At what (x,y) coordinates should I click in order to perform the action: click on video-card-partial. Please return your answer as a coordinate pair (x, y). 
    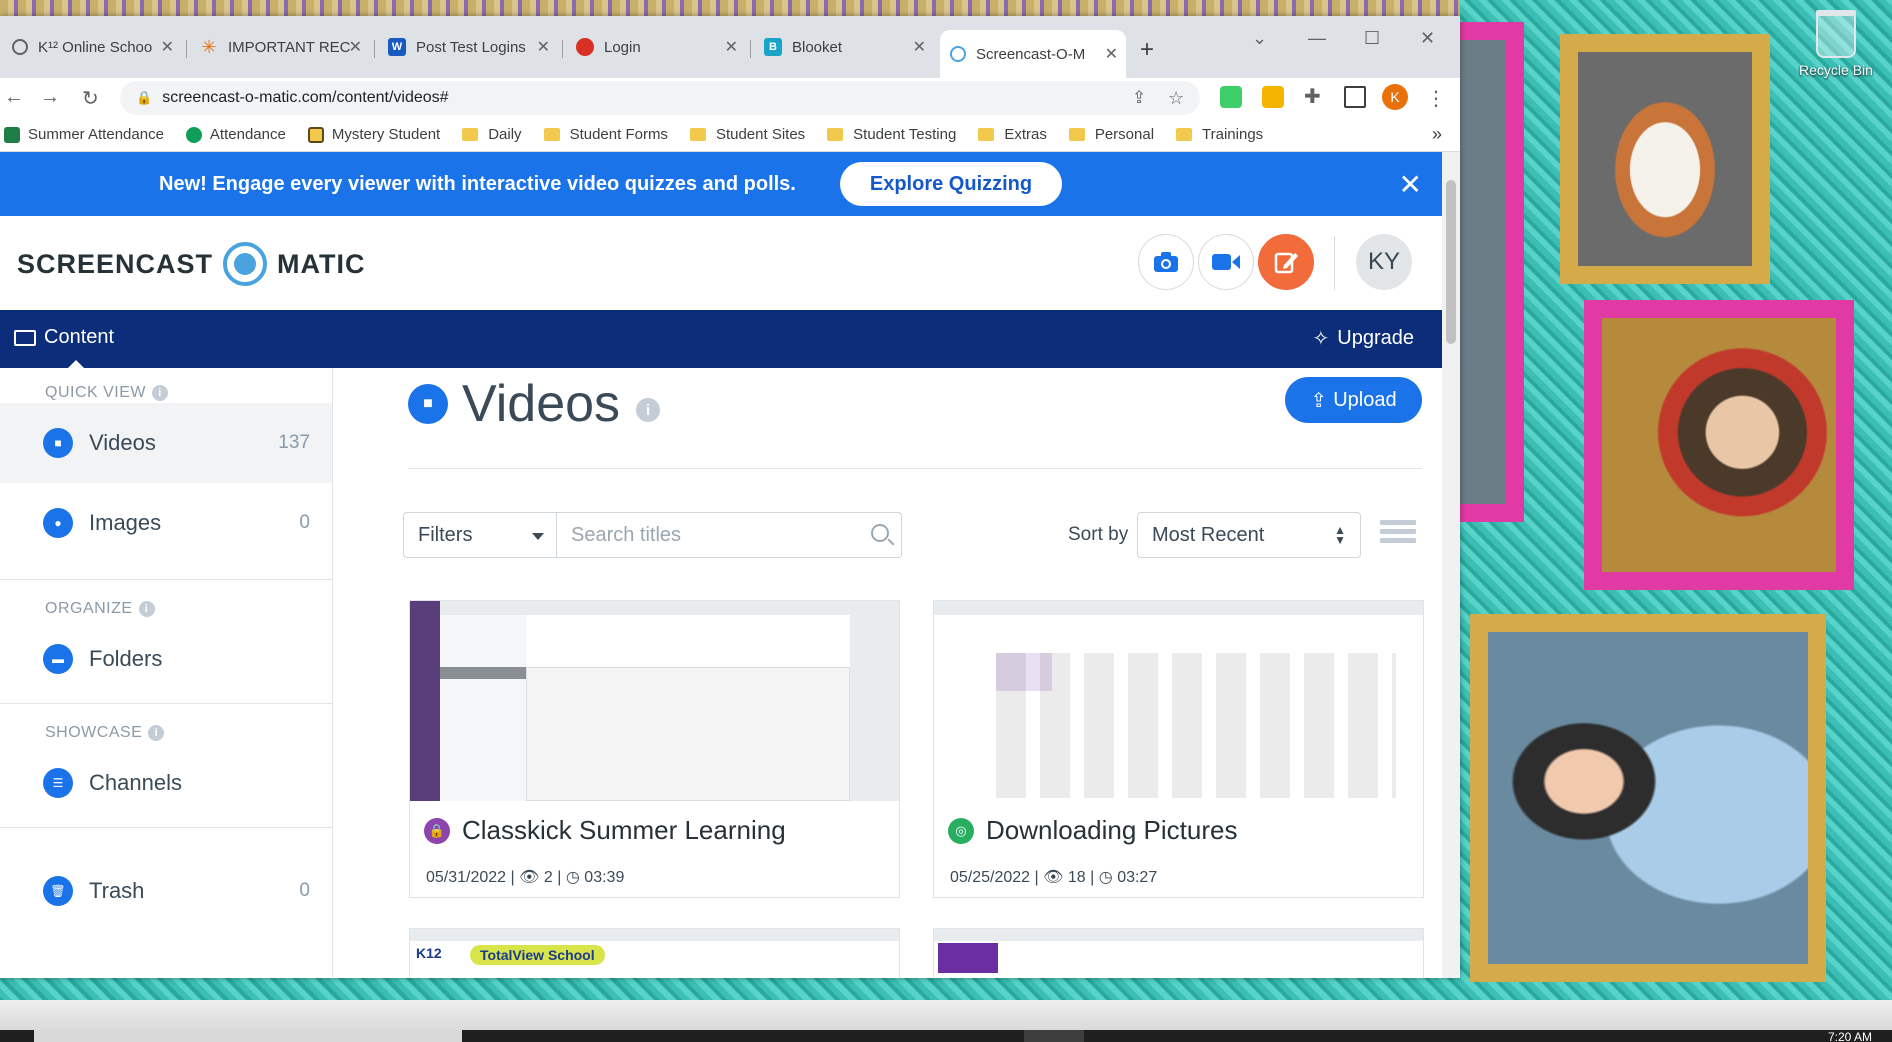
    Looking at the image, I should click on (1178, 953).